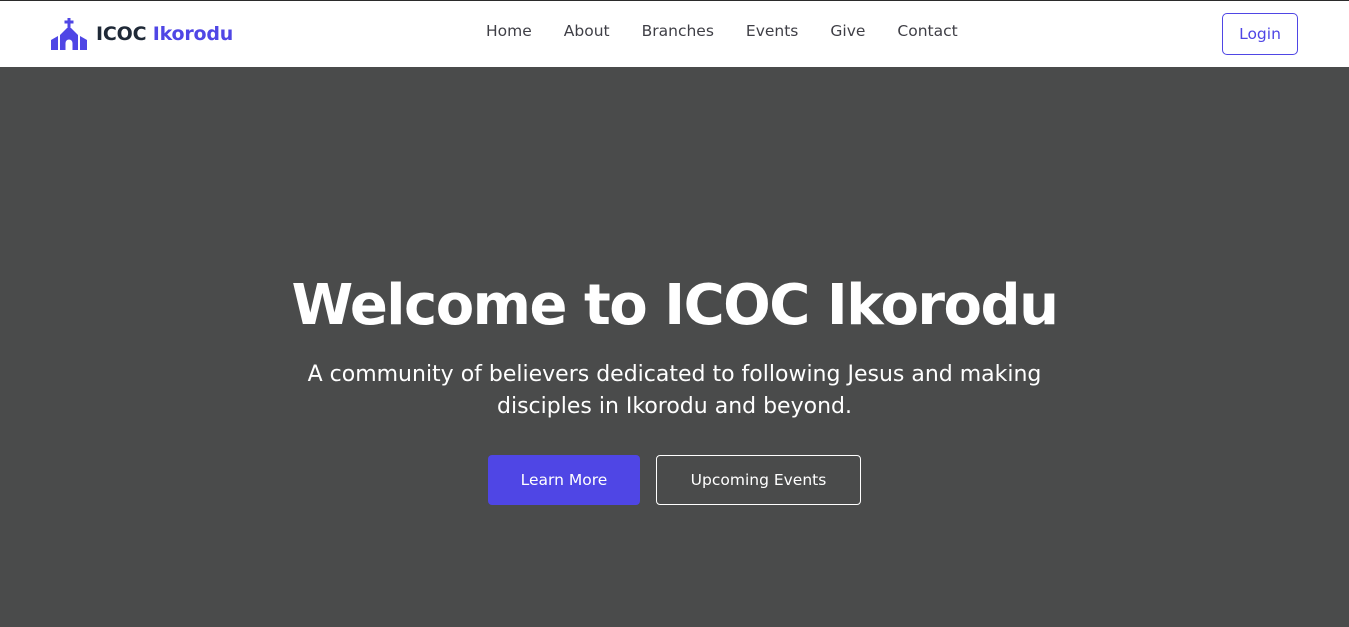 This screenshot has height=627, width=1349. What do you see at coordinates (758, 480) in the screenshot?
I see `upcoming-events-button: Upcoming Events` at bounding box center [758, 480].